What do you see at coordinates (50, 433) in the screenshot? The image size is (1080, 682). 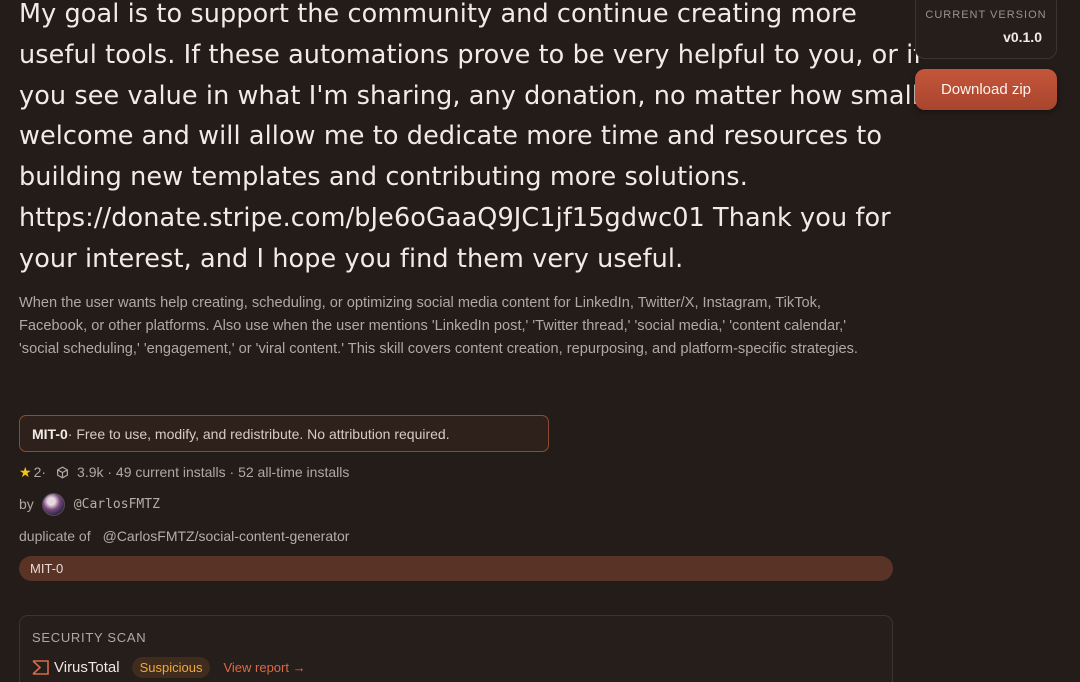 I see `license-name: MIT-0` at bounding box center [50, 433].